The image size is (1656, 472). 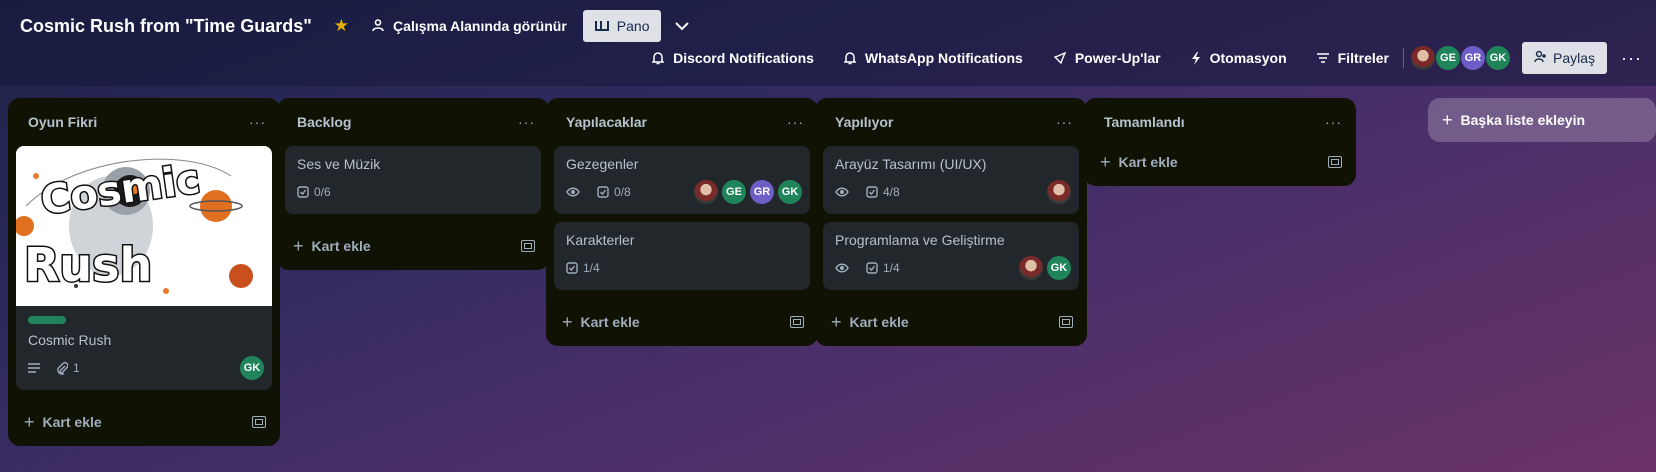 I want to click on visibility-button: Çalışma Alanında görünür, so click(x=469, y=26).